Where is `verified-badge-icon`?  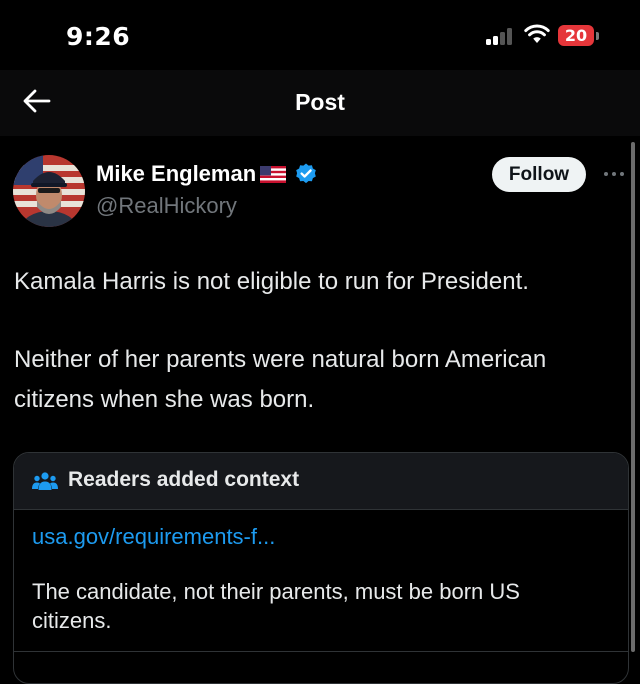
verified-badge-icon is located at coordinates (306, 173).